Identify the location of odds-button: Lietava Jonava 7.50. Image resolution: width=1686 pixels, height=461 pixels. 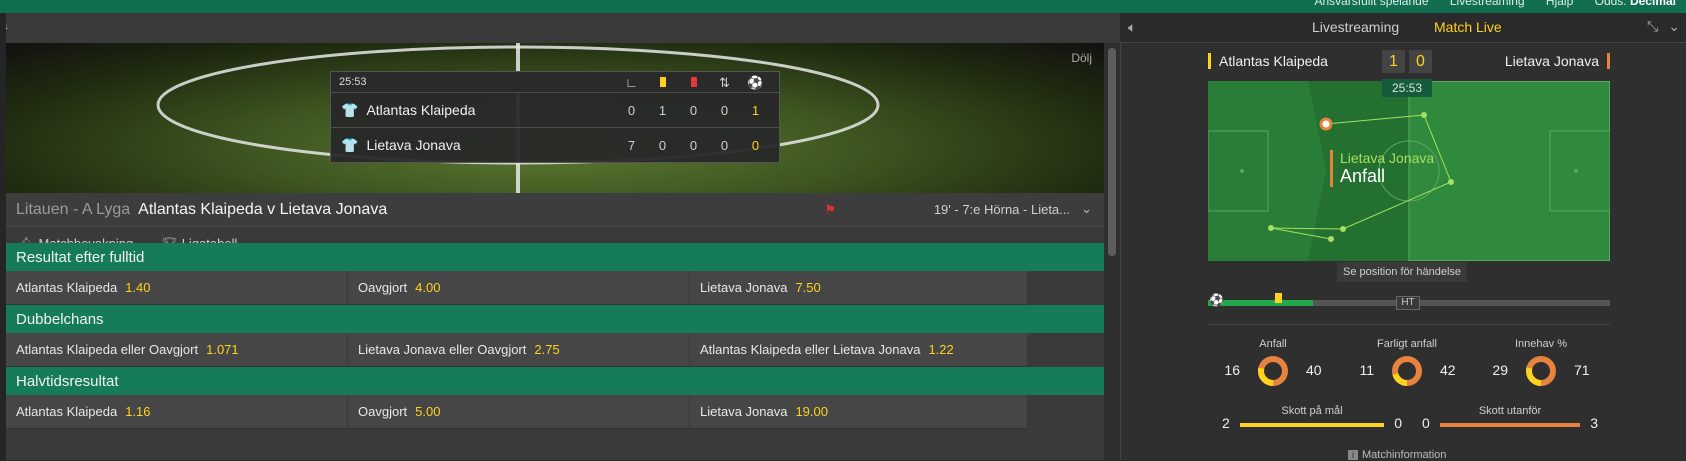
(858, 288).